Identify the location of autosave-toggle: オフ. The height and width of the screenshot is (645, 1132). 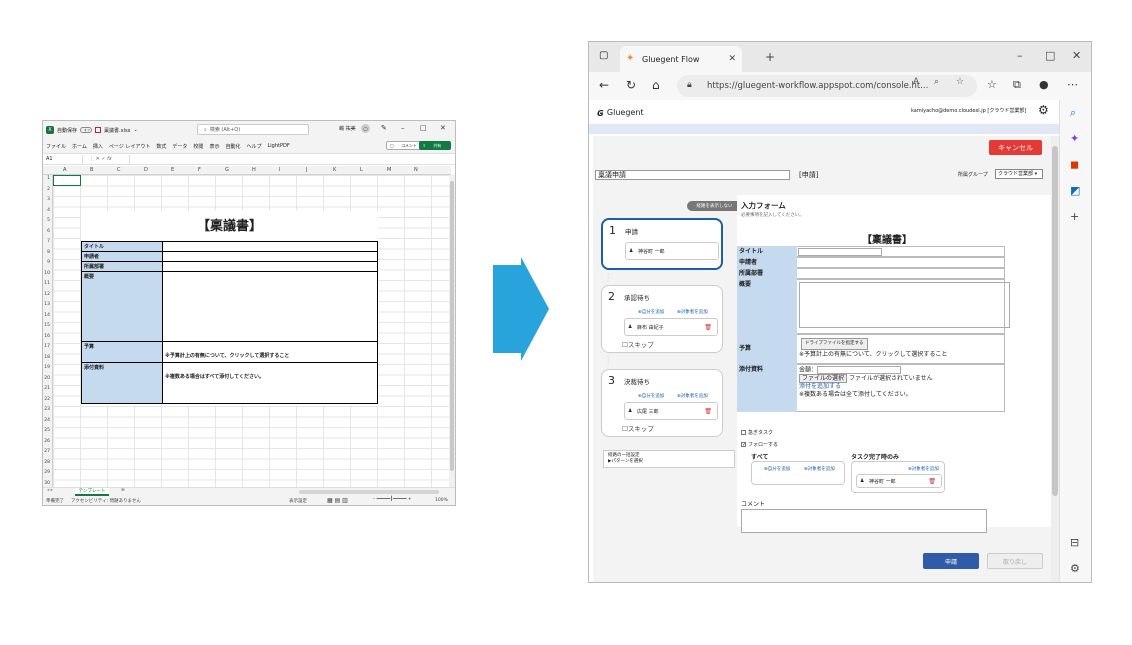
(86, 130).